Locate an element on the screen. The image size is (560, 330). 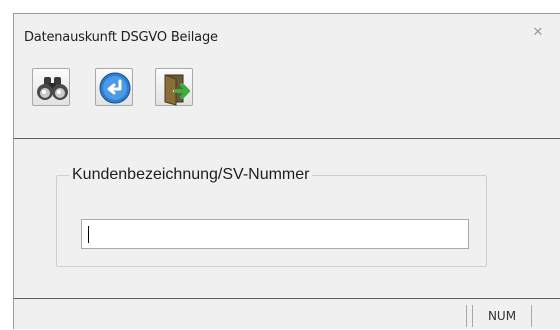
binoculars-icon is located at coordinates (52, 88).